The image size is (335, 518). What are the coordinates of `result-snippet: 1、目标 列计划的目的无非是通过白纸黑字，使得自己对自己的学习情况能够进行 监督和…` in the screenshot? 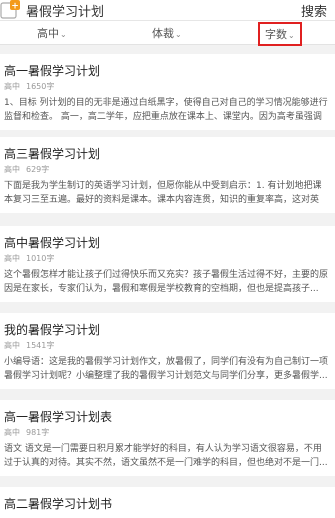 It's located at (166, 110).